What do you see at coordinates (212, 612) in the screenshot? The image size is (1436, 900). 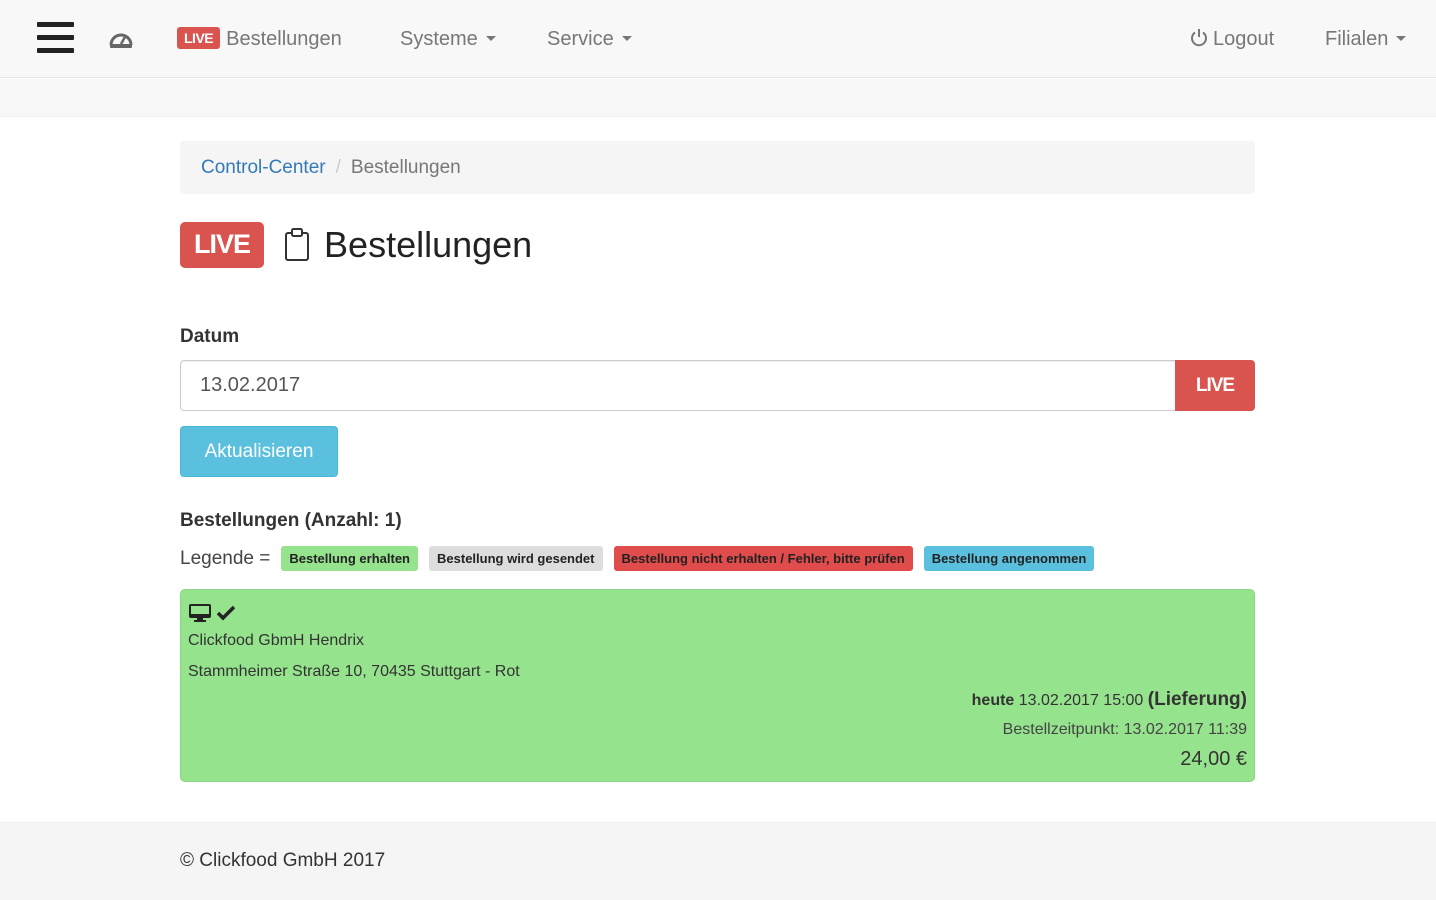 I see `order-status-icons` at bounding box center [212, 612].